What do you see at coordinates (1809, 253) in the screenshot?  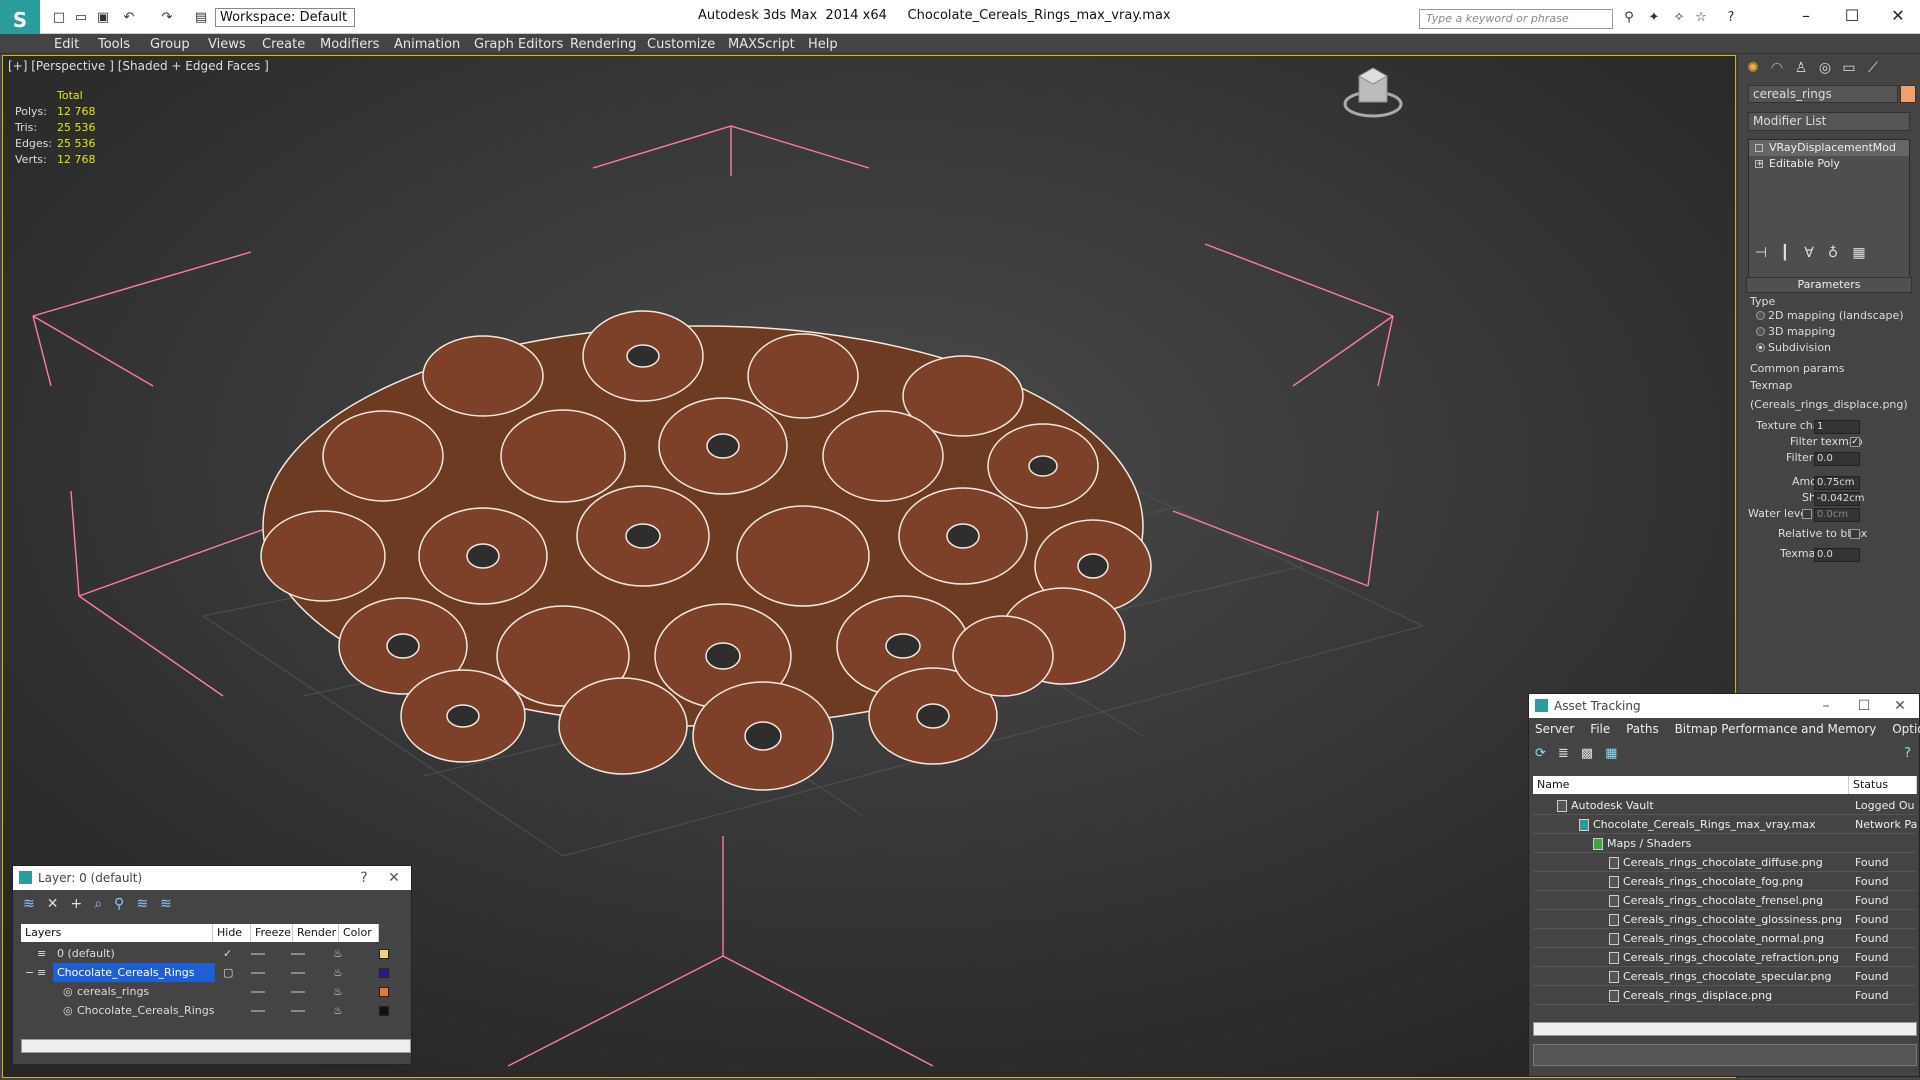 I see `make-unique-icon: ∀` at bounding box center [1809, 253].